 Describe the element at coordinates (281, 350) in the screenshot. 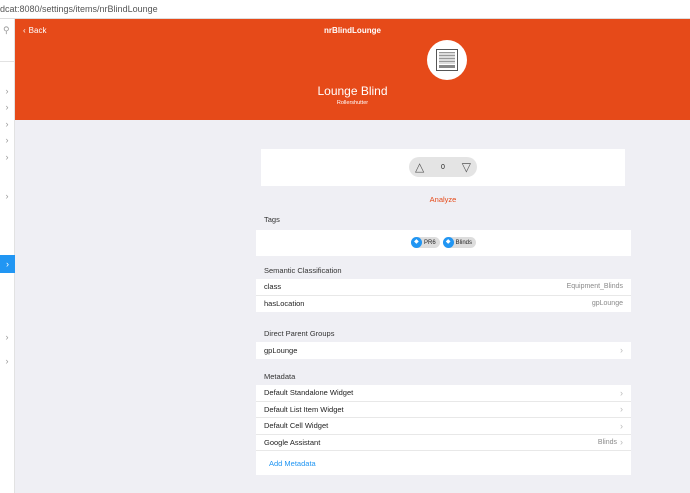

I see `row-label: gpLounge` at that location.